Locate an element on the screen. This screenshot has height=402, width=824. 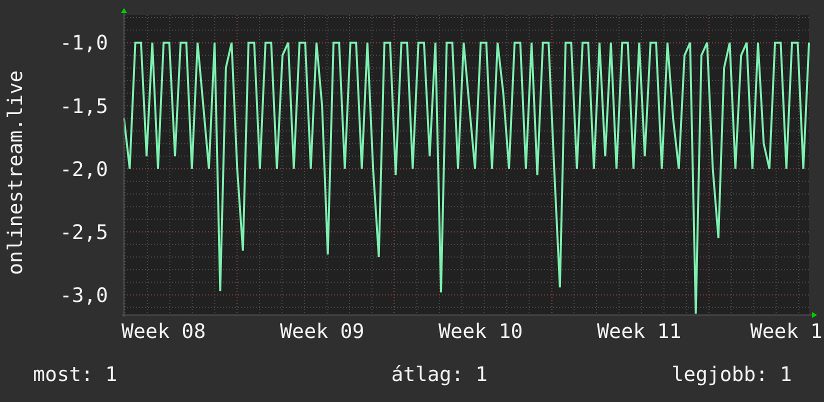
x-tick-label: Week 08 is located at coordinates (163, 331).